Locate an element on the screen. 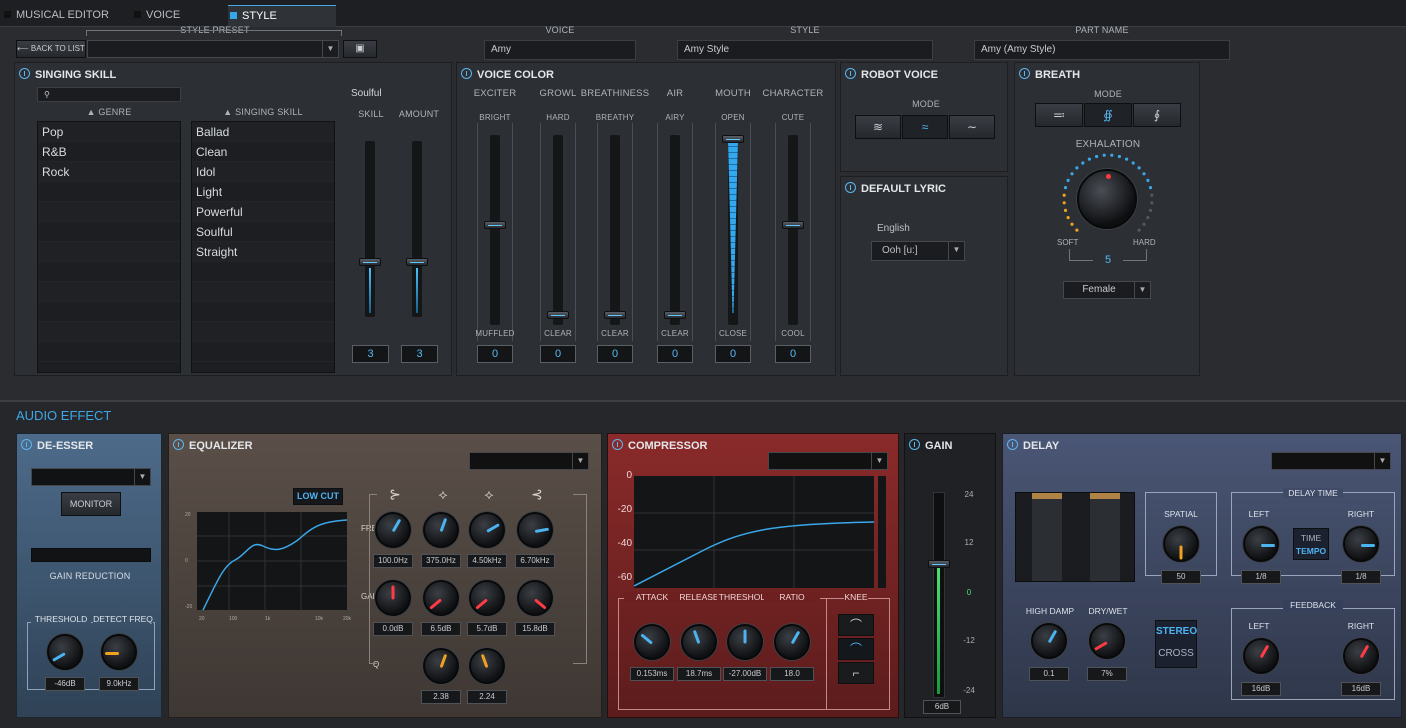 This screenshot has width=1406, height=728. freq-value: 6.70kHz is located at coordinates (535, 561).